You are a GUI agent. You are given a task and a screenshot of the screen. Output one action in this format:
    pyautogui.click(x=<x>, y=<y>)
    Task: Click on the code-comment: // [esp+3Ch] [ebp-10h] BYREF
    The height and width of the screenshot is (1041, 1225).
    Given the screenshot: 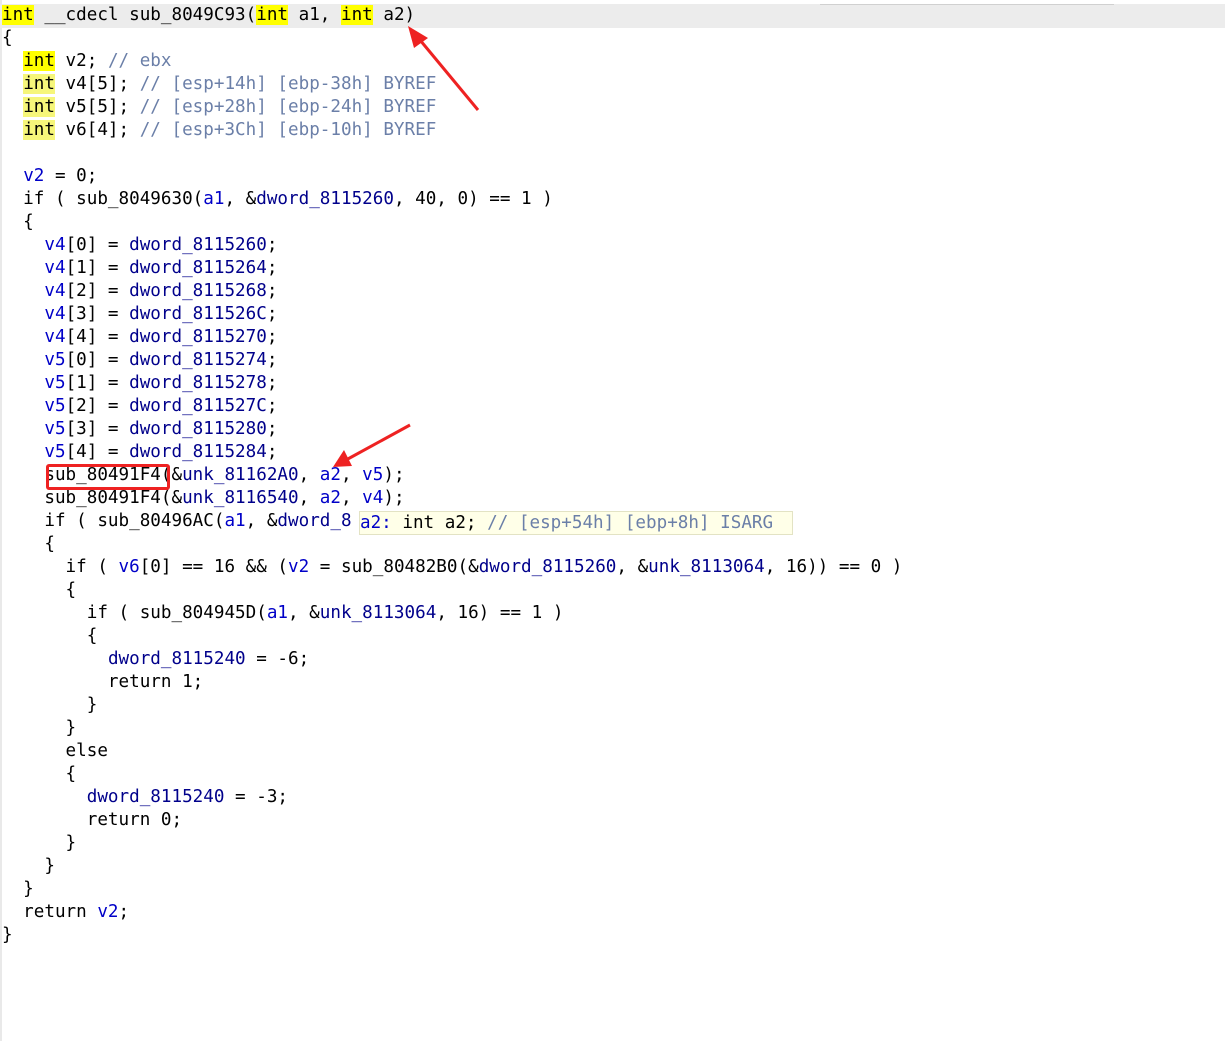 What is the action you would take?
    pyautogui.click(x=288, y=130)
    